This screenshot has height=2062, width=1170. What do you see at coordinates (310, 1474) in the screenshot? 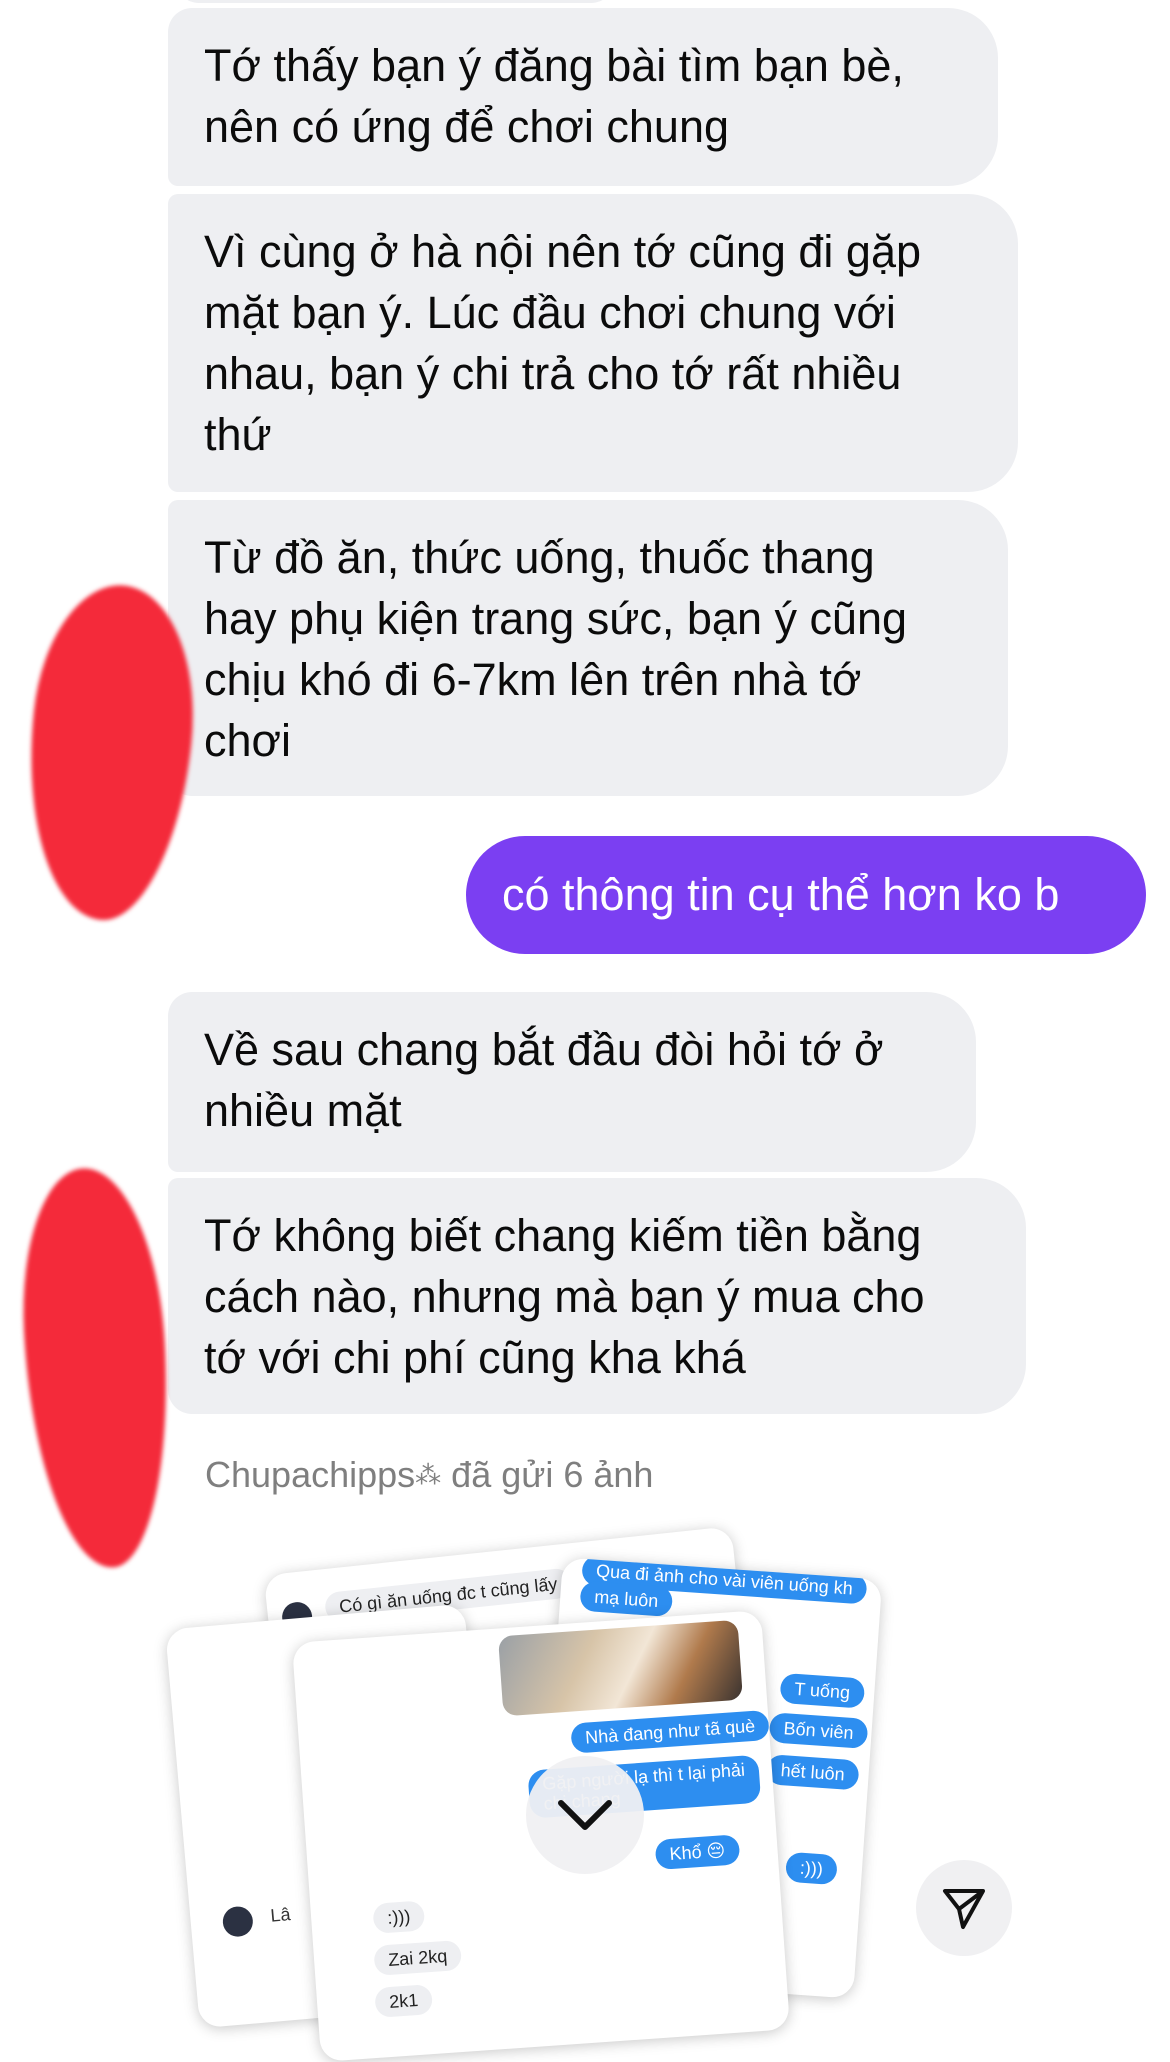
I see `sender-name: Chupachipps` at bounding box center [310, 1474].